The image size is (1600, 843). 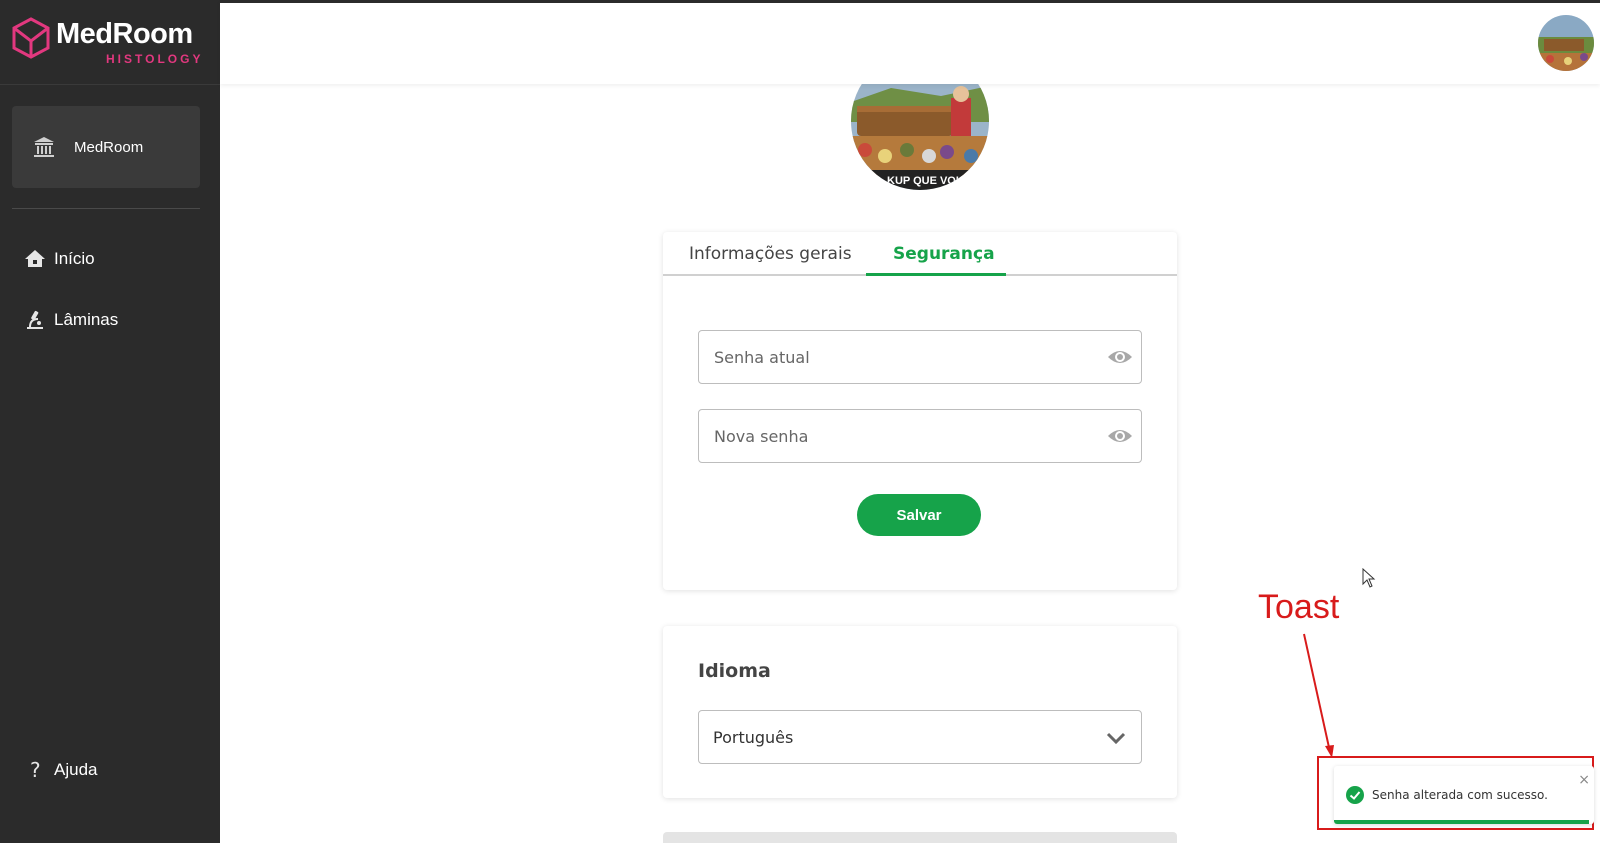 What do you see at coordinates (944, 254) in the screenshot?
I see `tab-security: Segurança` at bounding box center [944, 254].